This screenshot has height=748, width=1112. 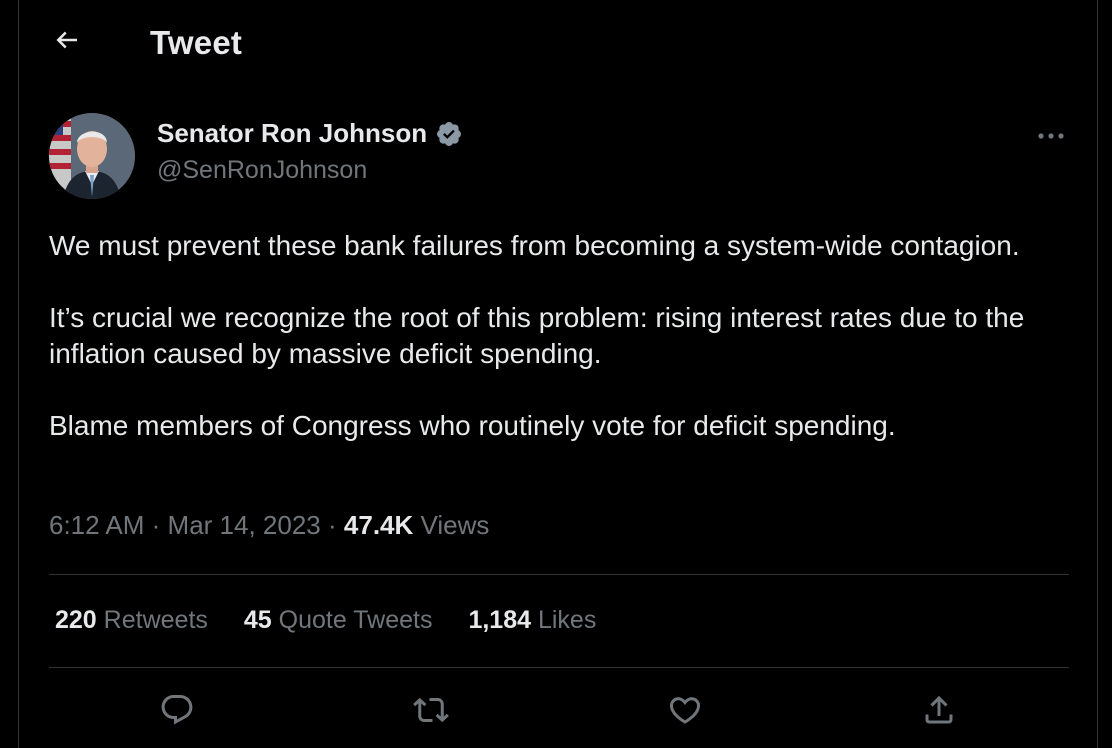 I want to click on views-count: 47.4K, so click(x=378, y=525).